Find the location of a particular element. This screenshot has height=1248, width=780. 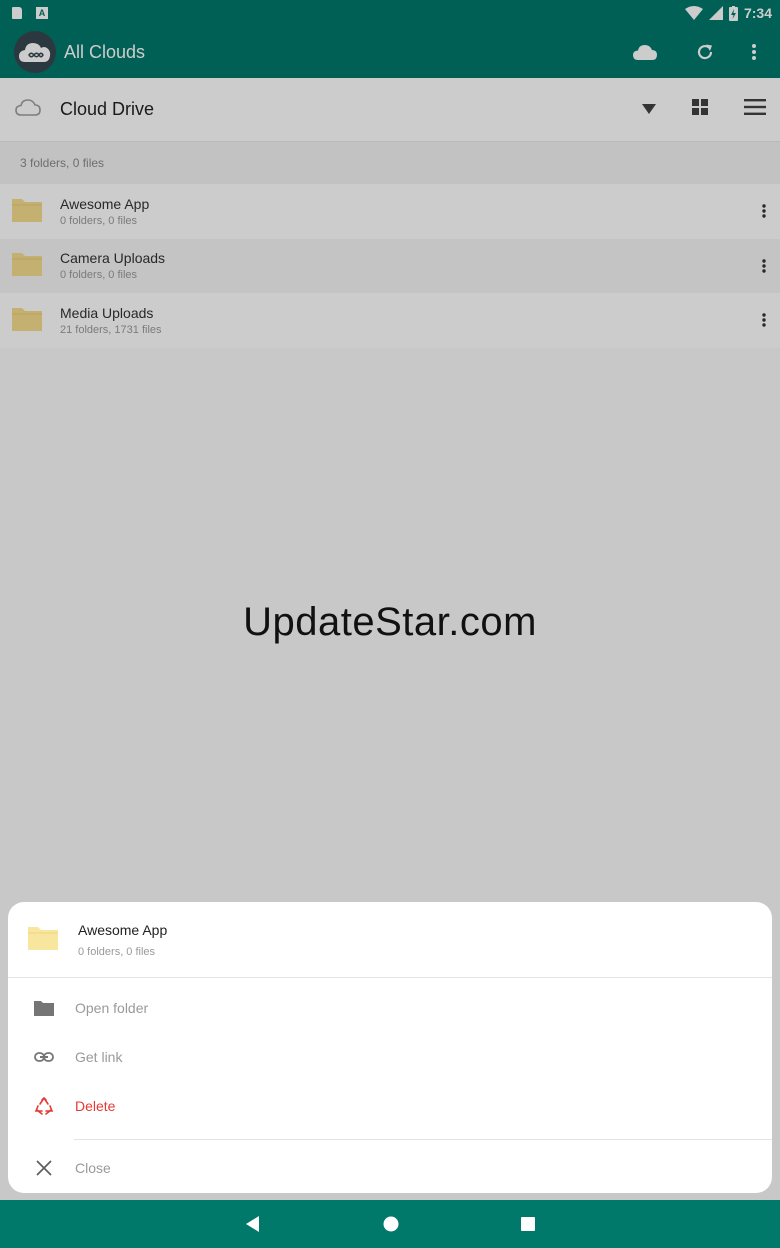

open-folder-button: Open folder is located at coordinates (390, 1007).